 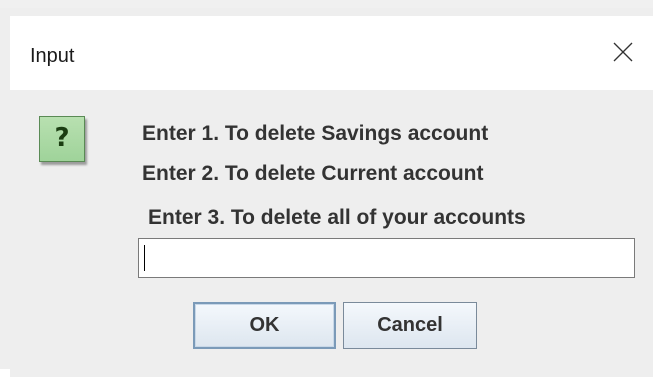 What do you see at coordinates (313, 173) in the screenshot?
I see `message-line-2: Enter 2. To delete Current account` at bounding box center [313, 173].